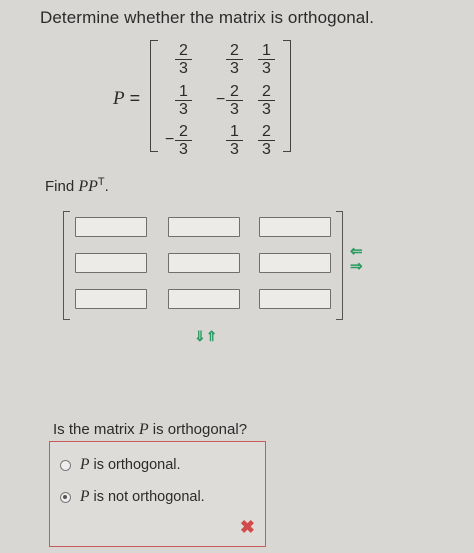 The image size is (474, 553). What do you see at coordinates (77, 185) in the screenshot?
I see `find-ppt-text: Find PPT.` at bounding box center [77, 185].